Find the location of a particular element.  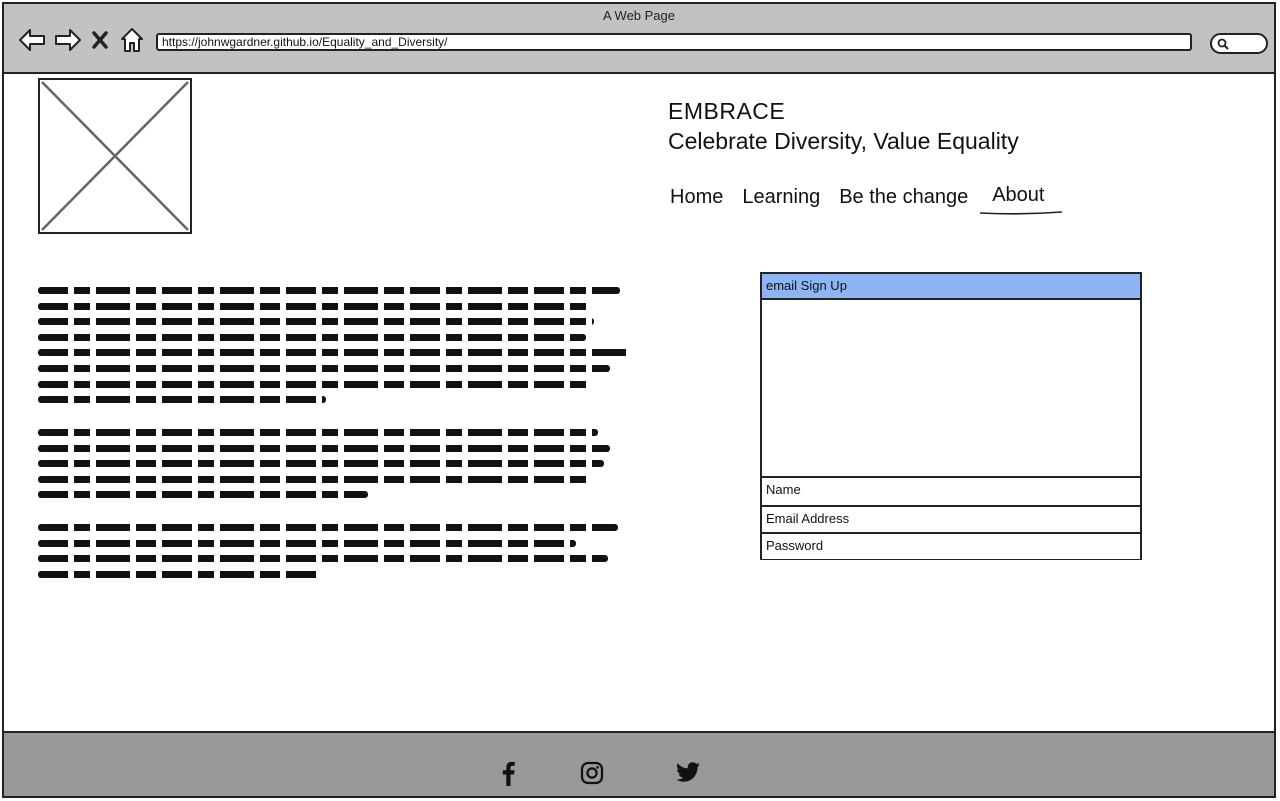

signup-body is located at coordinates (951, 389).